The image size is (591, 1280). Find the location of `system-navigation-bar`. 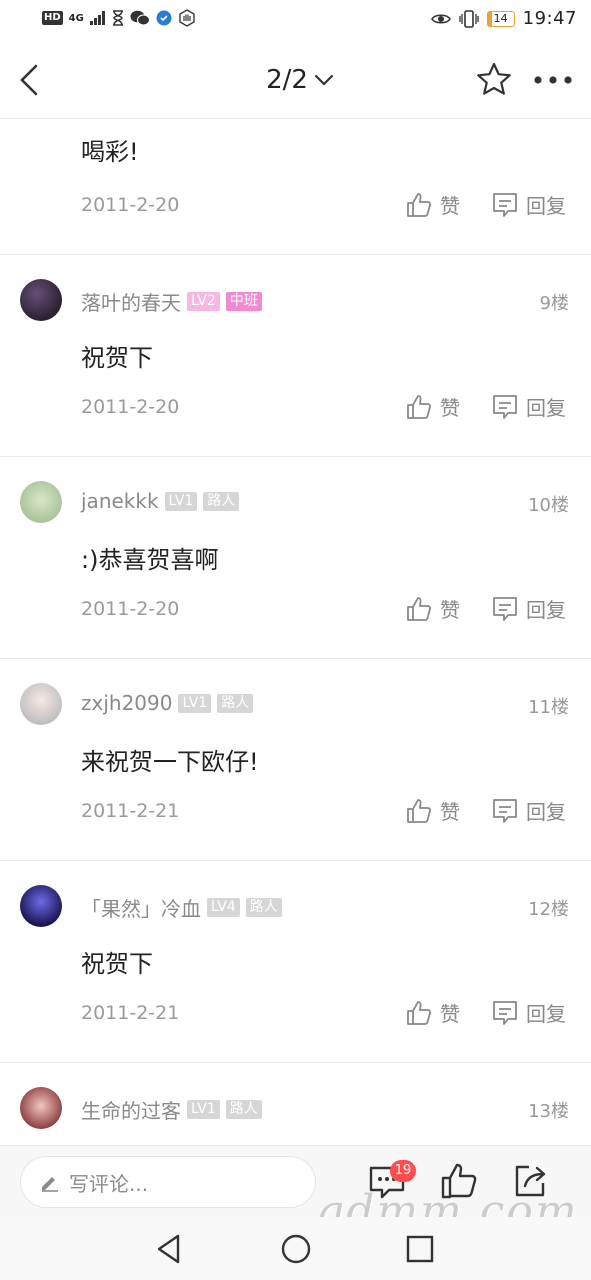

system-navigation-bar is located at coordinates (295, 1248).